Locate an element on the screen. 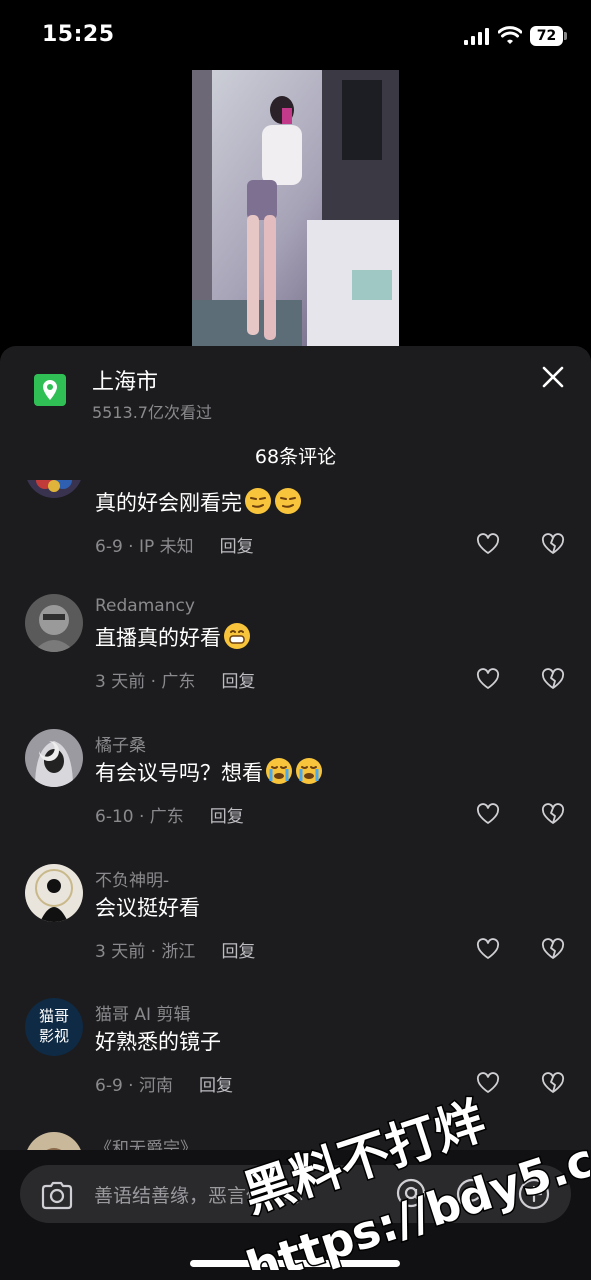  comment-item: 橘子桑 有会议号吗？想看 6-10 · 广东 回复 is located at coordinates (295, 796).